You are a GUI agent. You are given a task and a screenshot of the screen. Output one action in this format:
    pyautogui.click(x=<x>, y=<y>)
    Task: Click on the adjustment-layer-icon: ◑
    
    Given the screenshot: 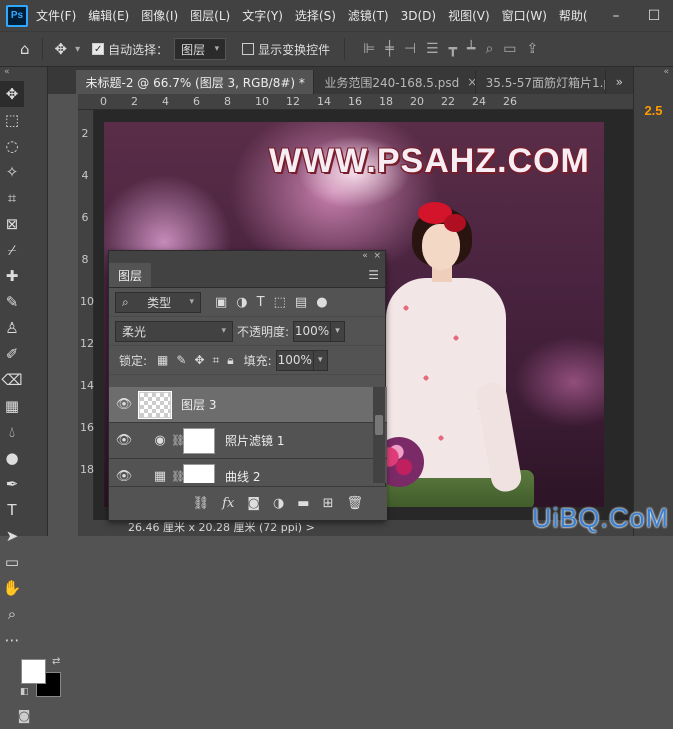 What is the action you would take?
    pyautogui.click(x=278, y=503)
    